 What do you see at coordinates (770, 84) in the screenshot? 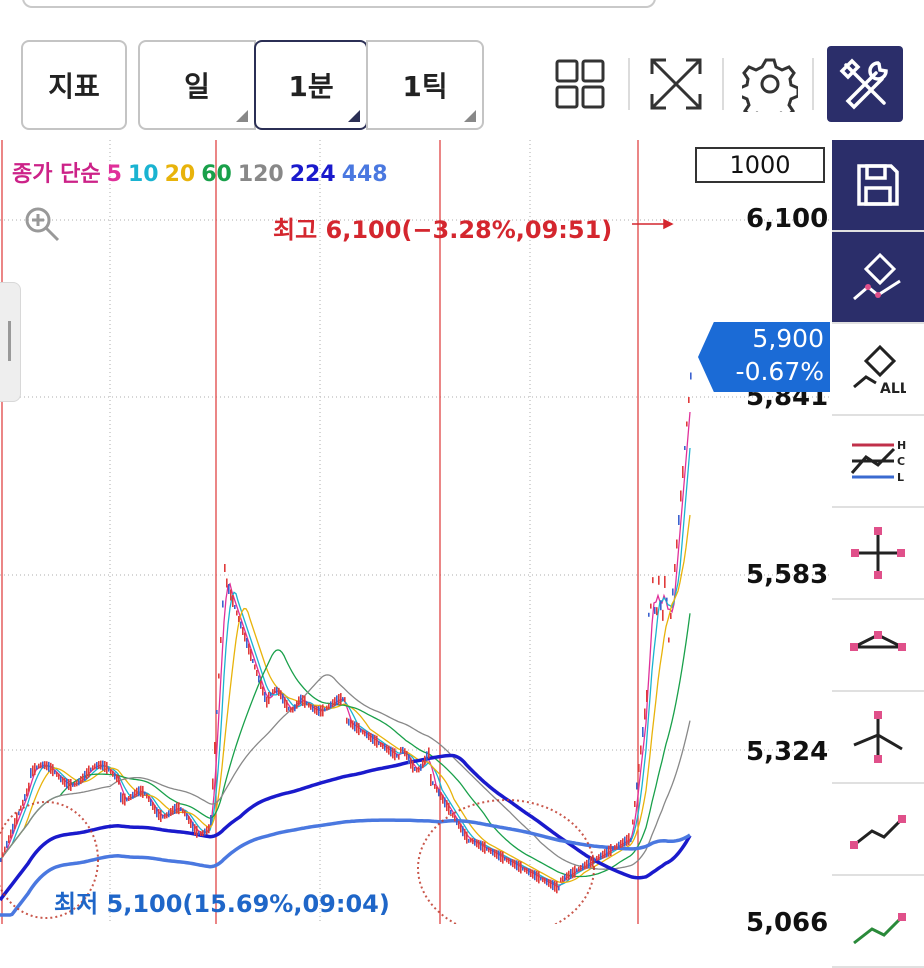
I see `settings-icon` at bounding box center [770, 84].